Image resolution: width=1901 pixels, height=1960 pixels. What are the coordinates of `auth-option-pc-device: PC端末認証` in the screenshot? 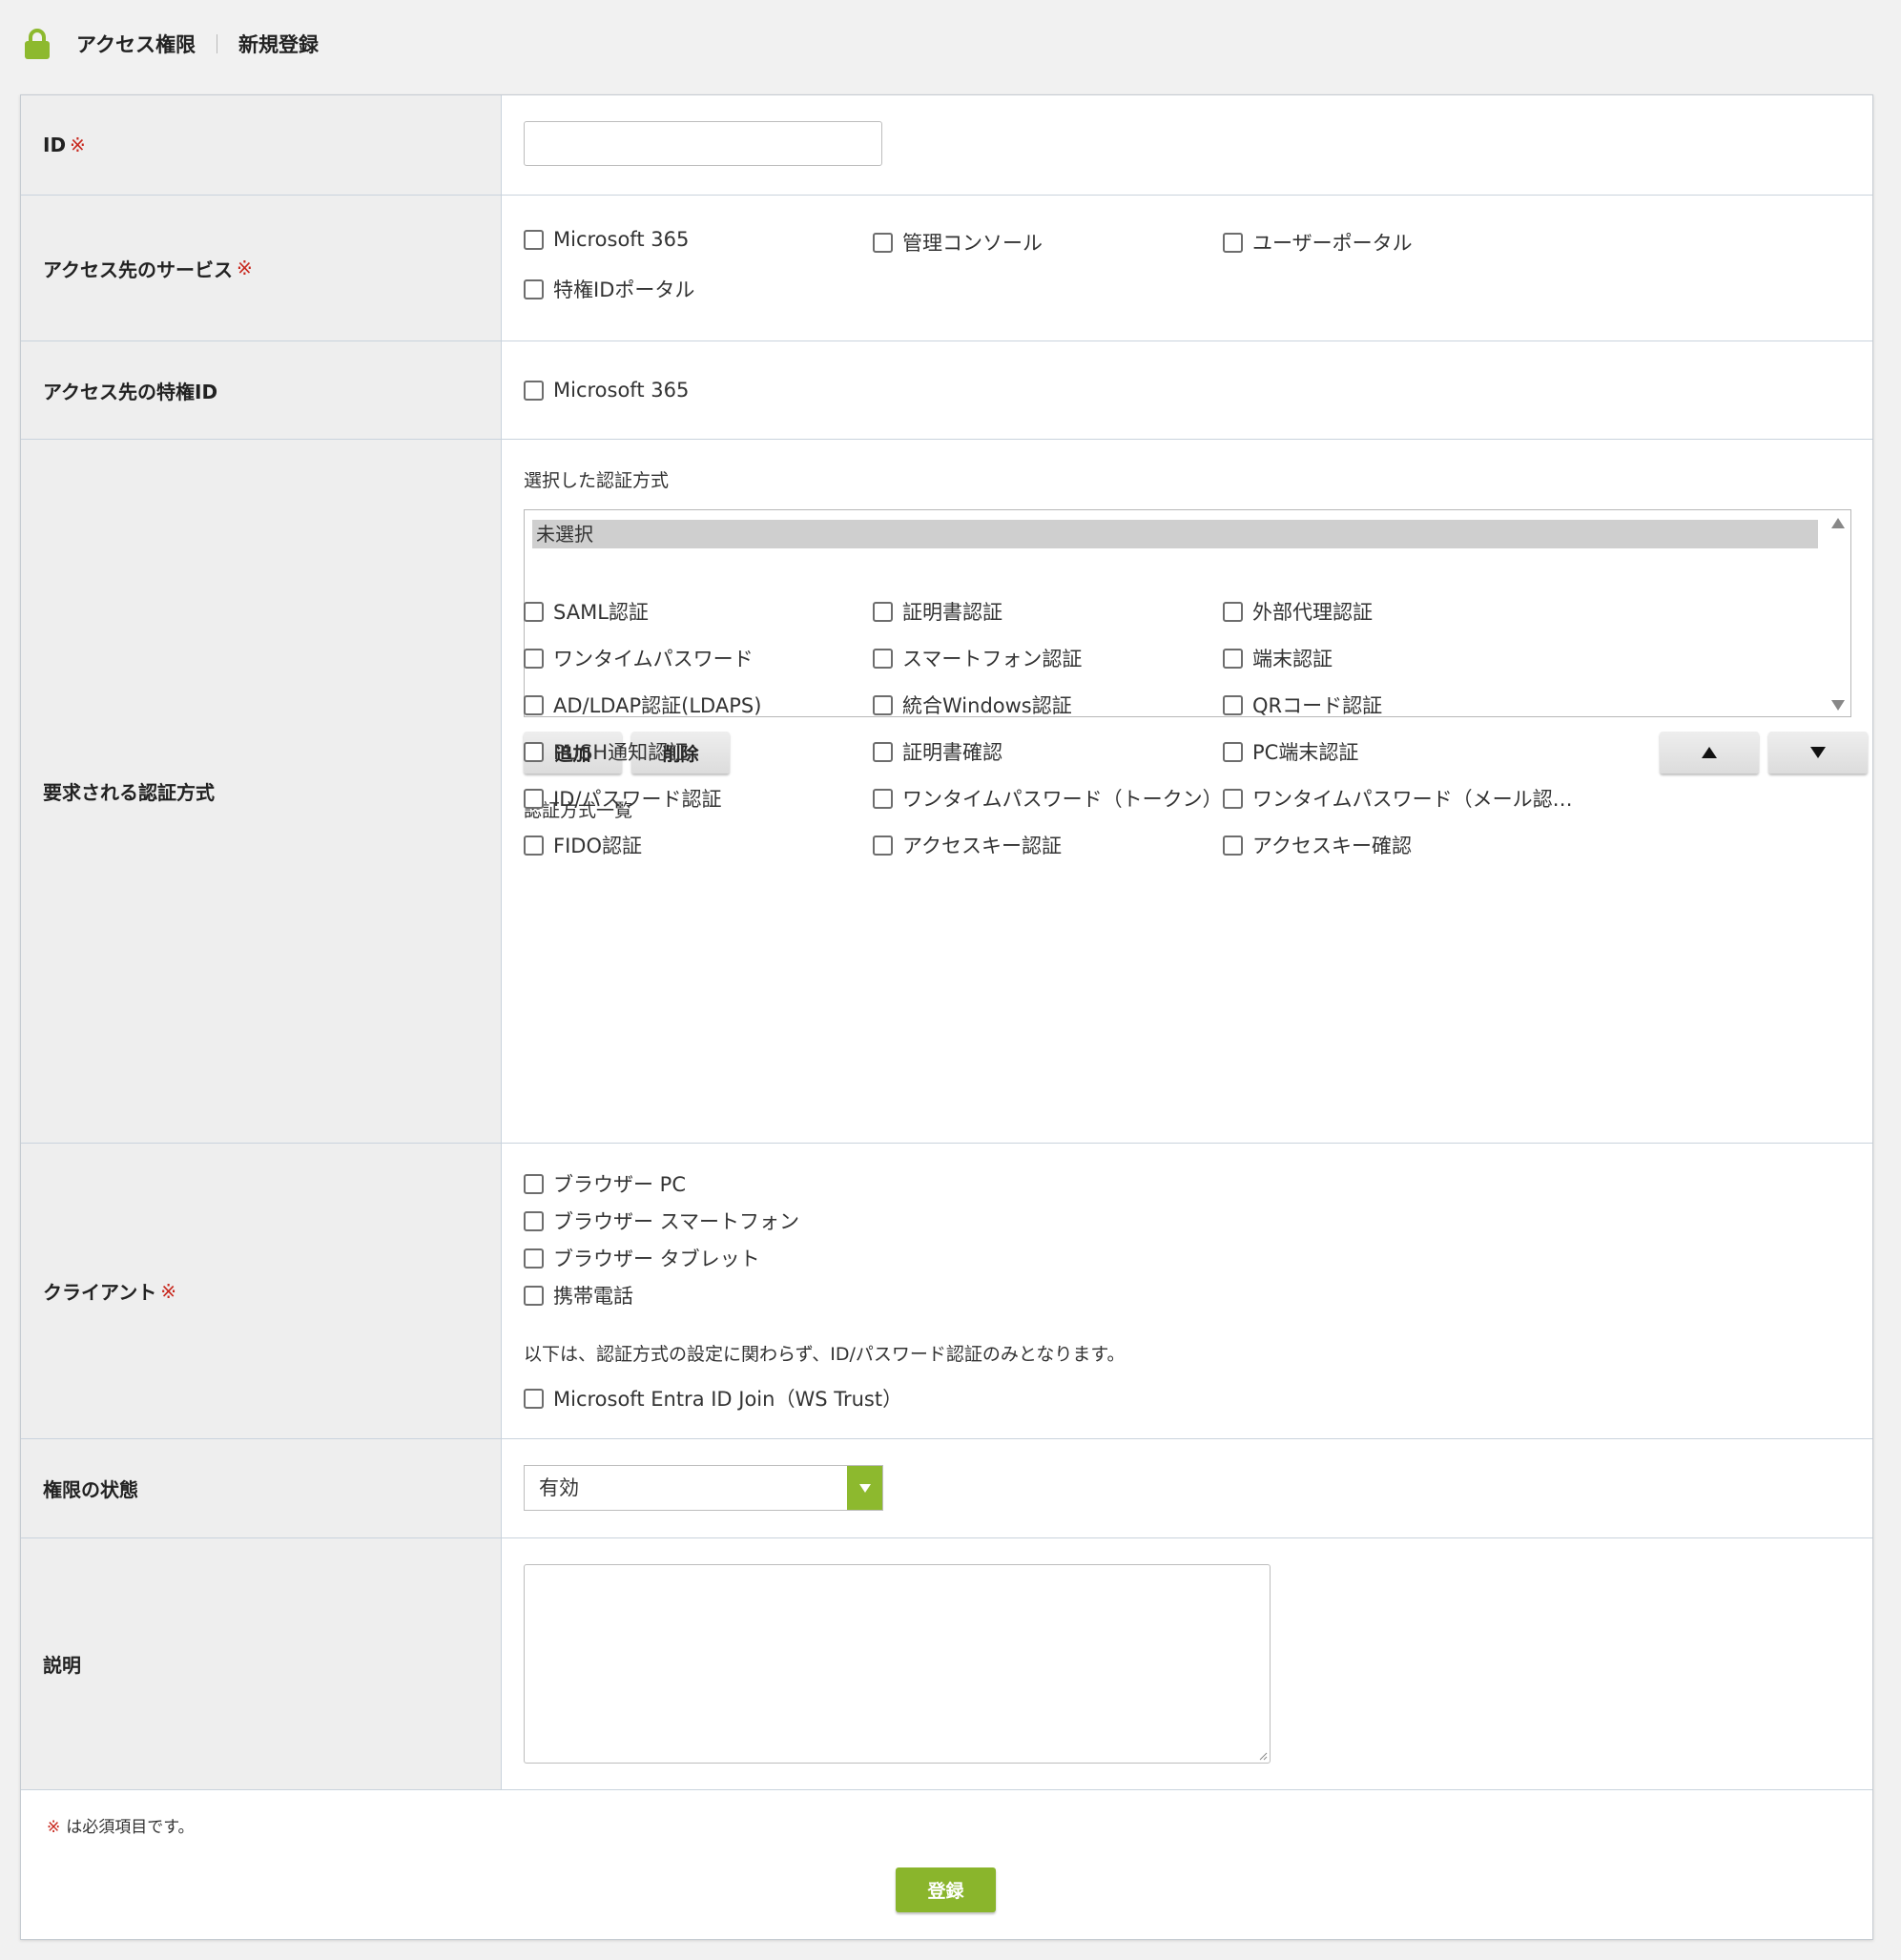 It's located at (1290, 751).